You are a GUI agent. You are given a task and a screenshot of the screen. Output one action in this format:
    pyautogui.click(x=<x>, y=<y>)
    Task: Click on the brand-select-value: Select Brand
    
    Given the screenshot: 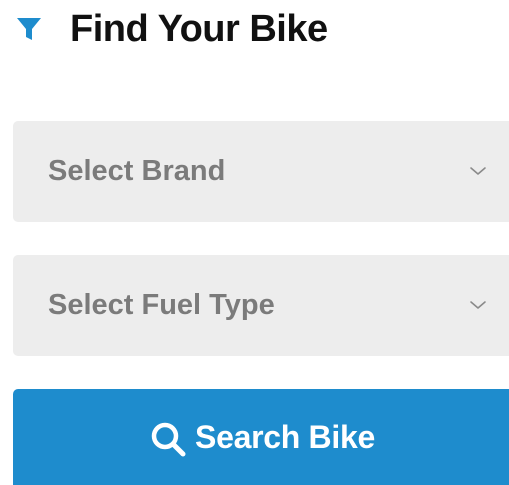 What is the action you would take?
    pyautogui.click(x=137, y=171)
    